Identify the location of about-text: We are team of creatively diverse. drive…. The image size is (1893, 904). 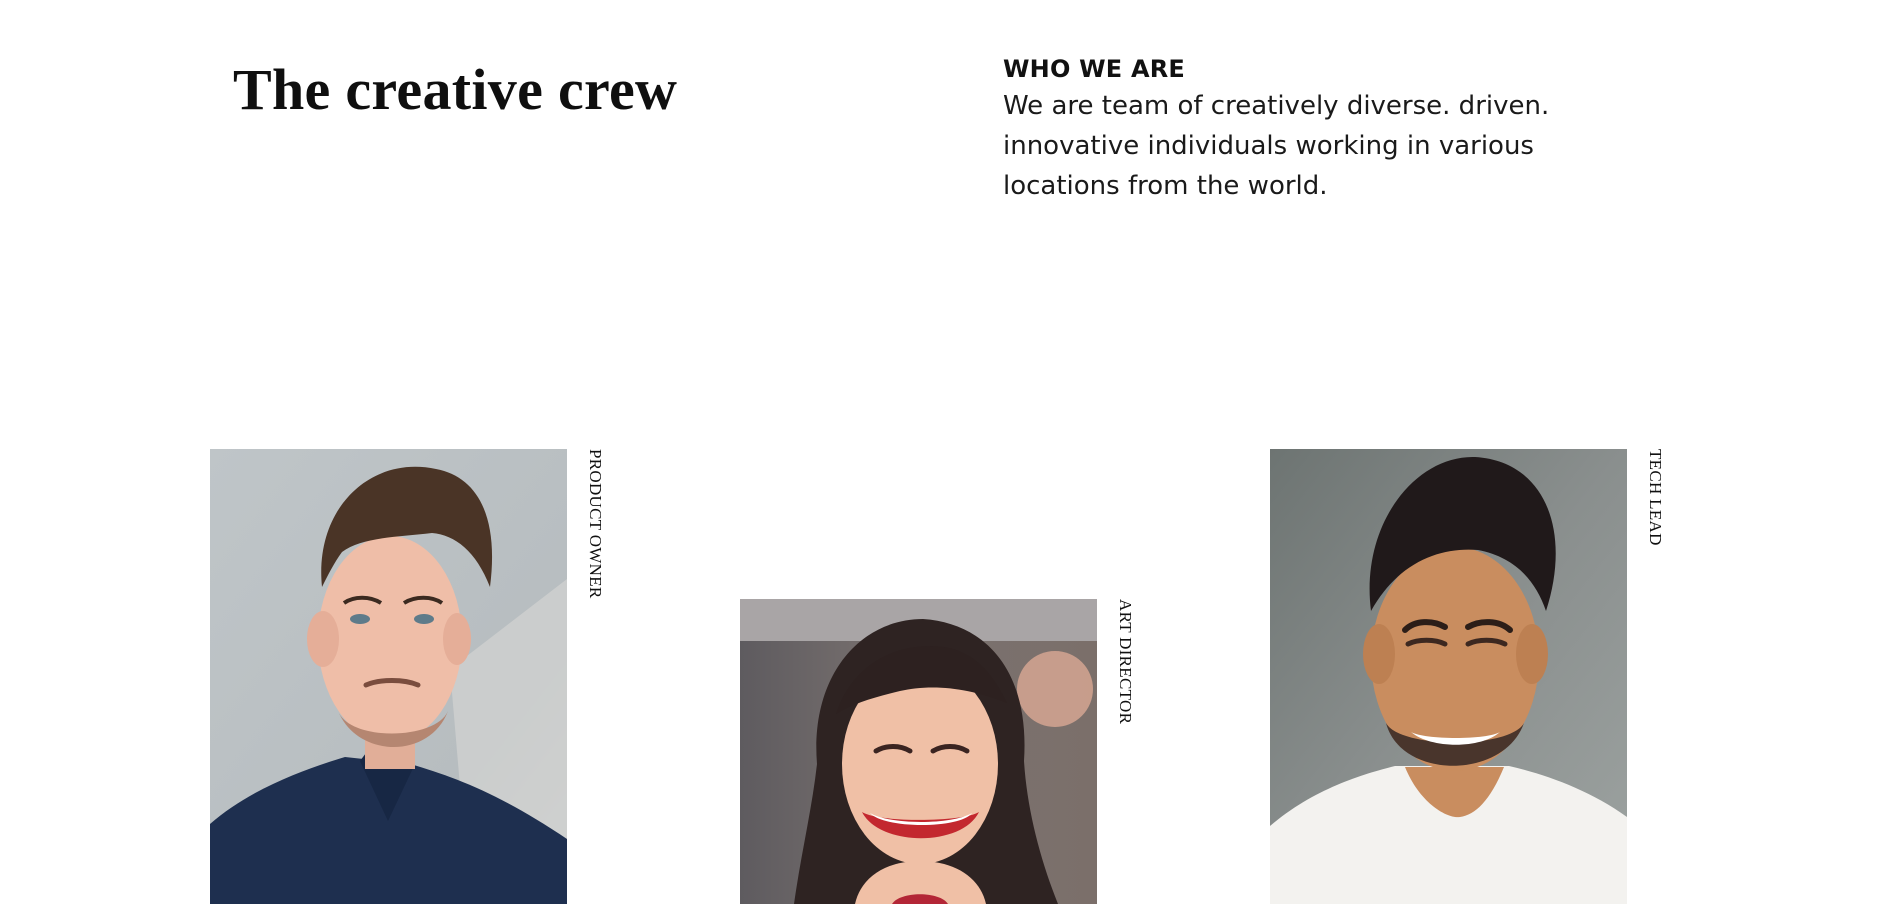
(1276, 146).